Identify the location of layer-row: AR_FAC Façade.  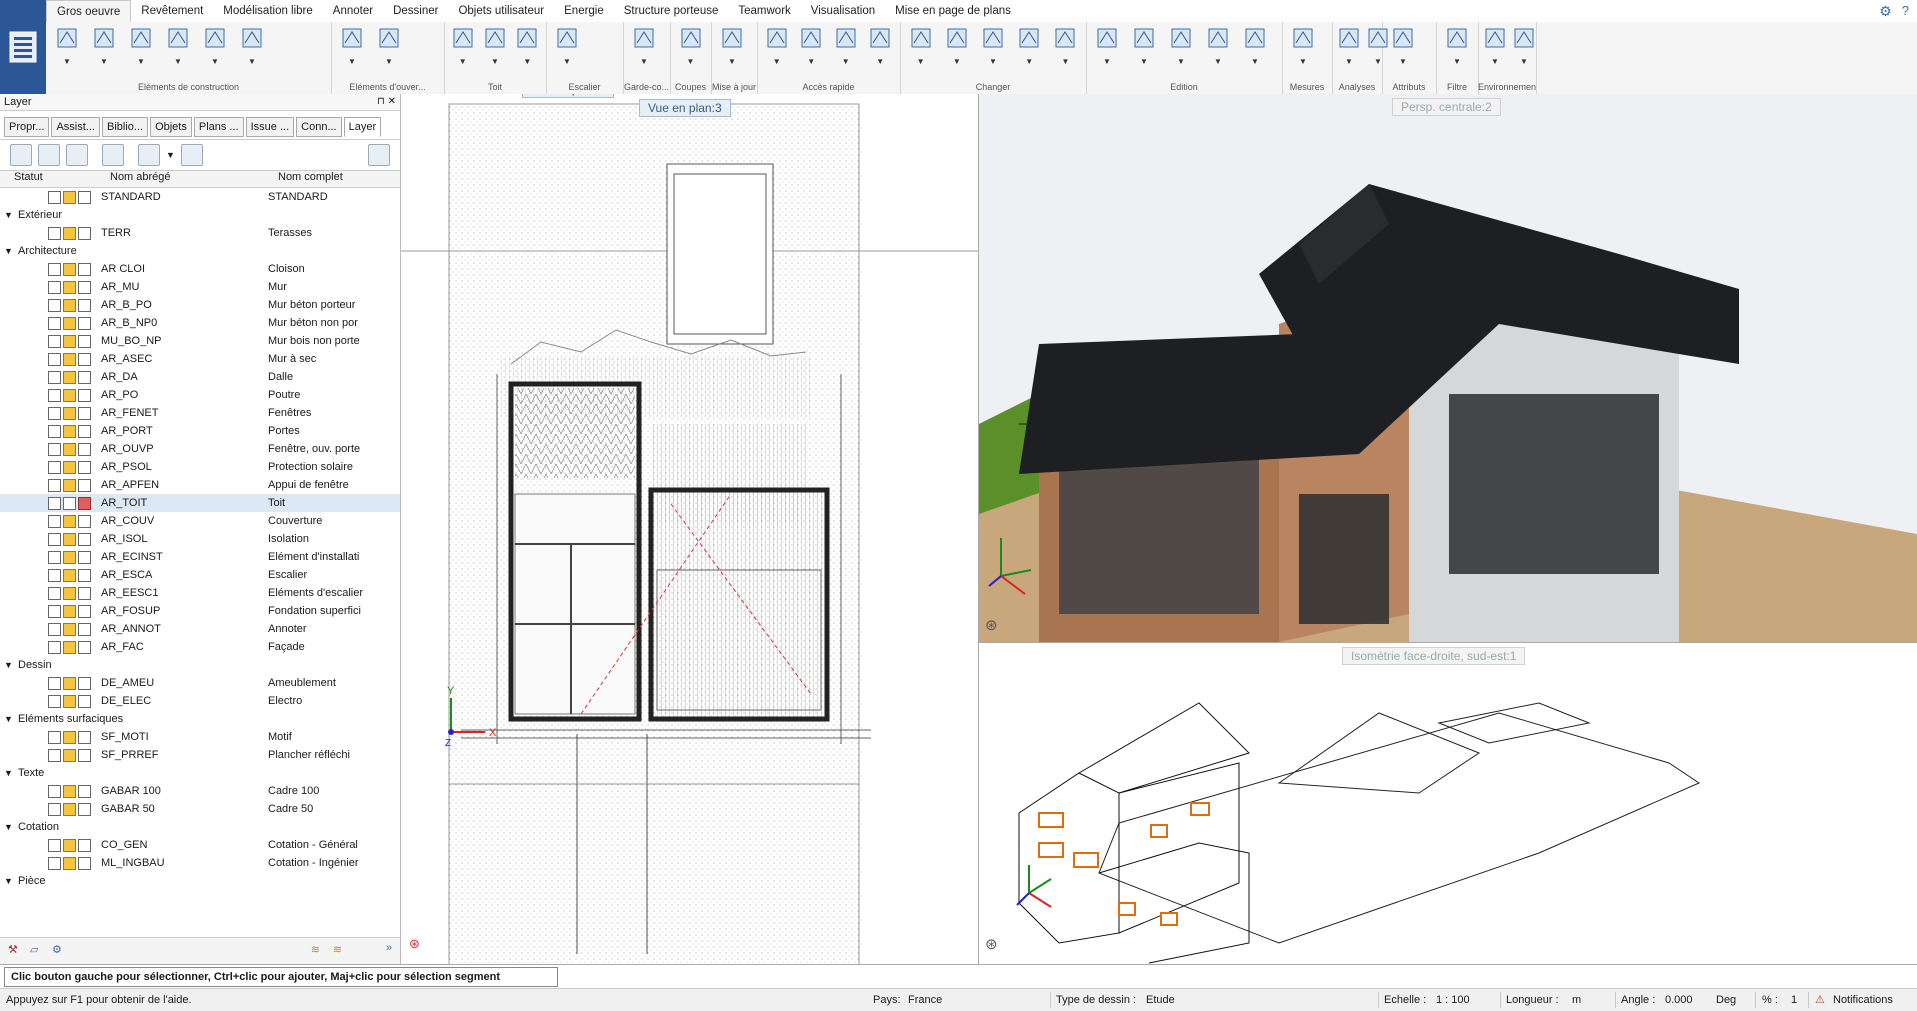
(200, 647).